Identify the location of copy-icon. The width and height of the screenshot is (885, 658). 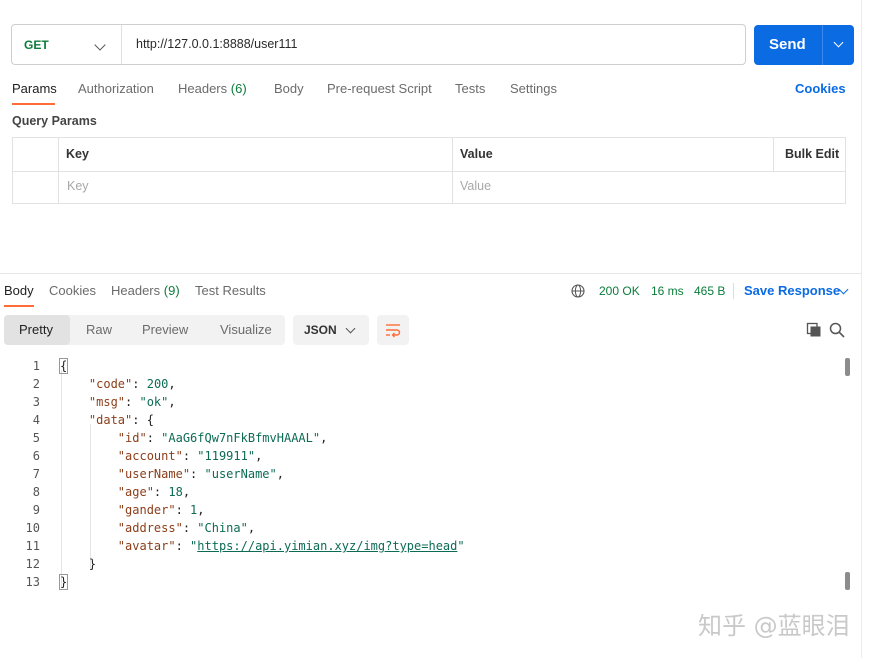
(814, 330).